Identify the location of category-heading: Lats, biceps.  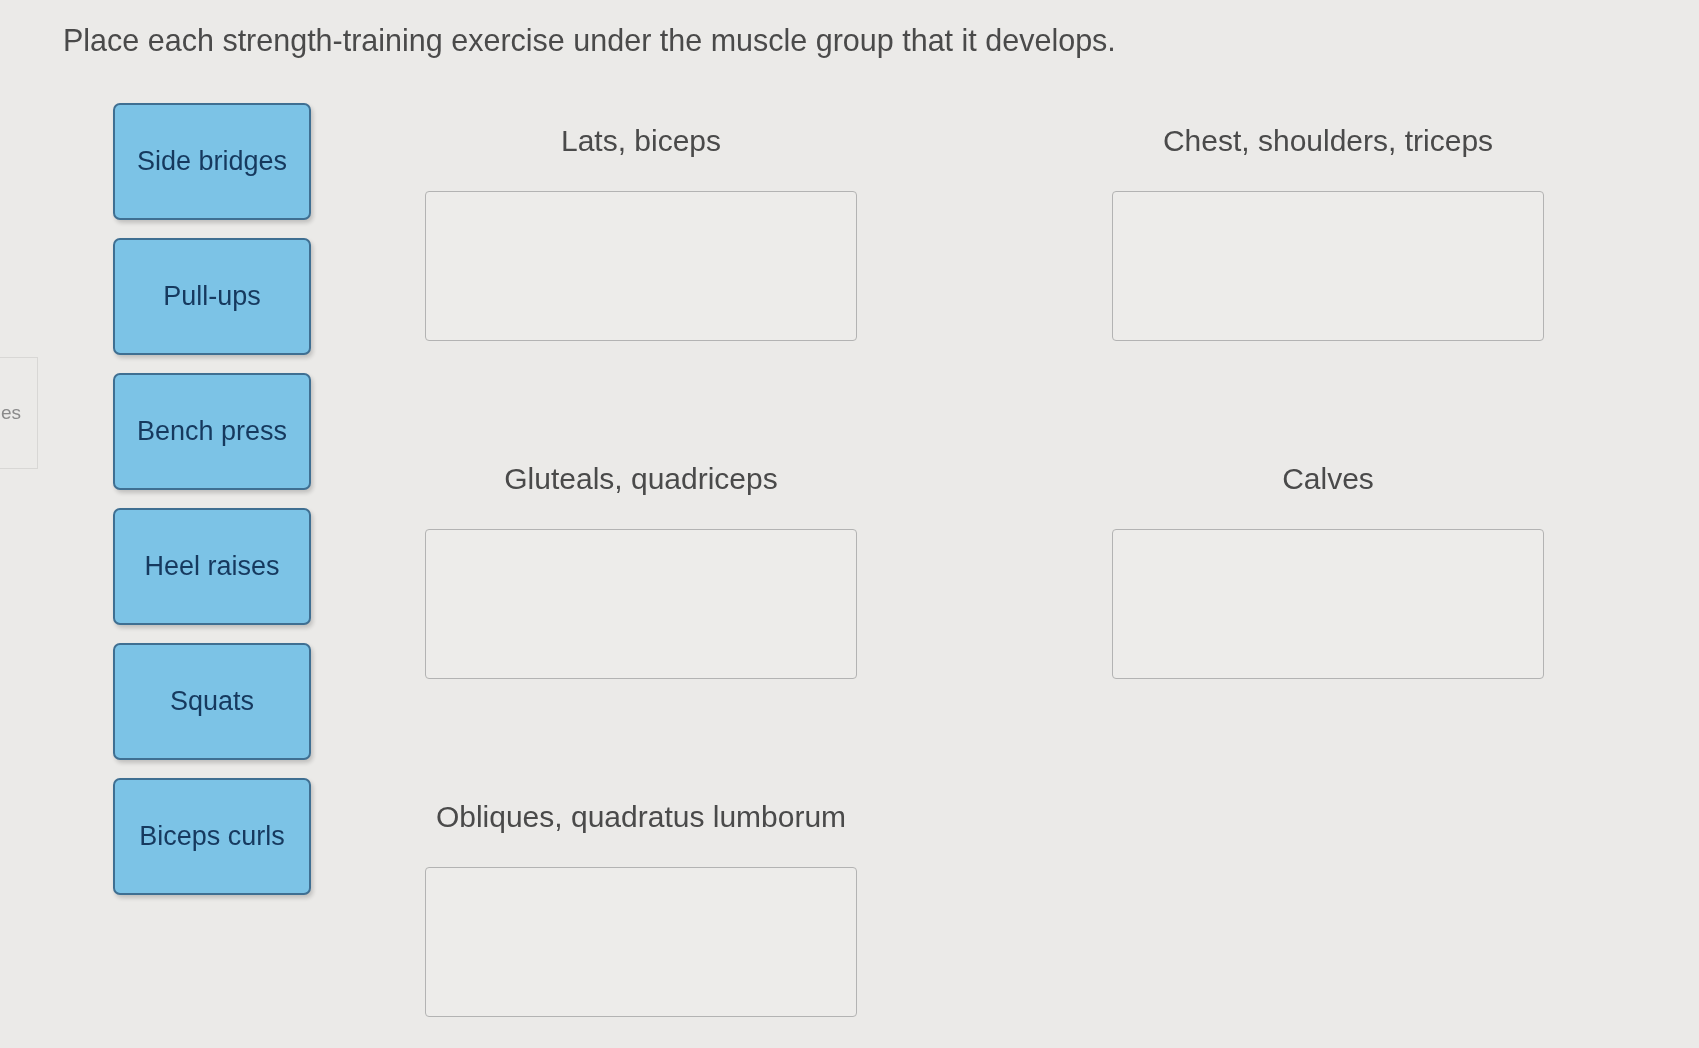
(641, 141).